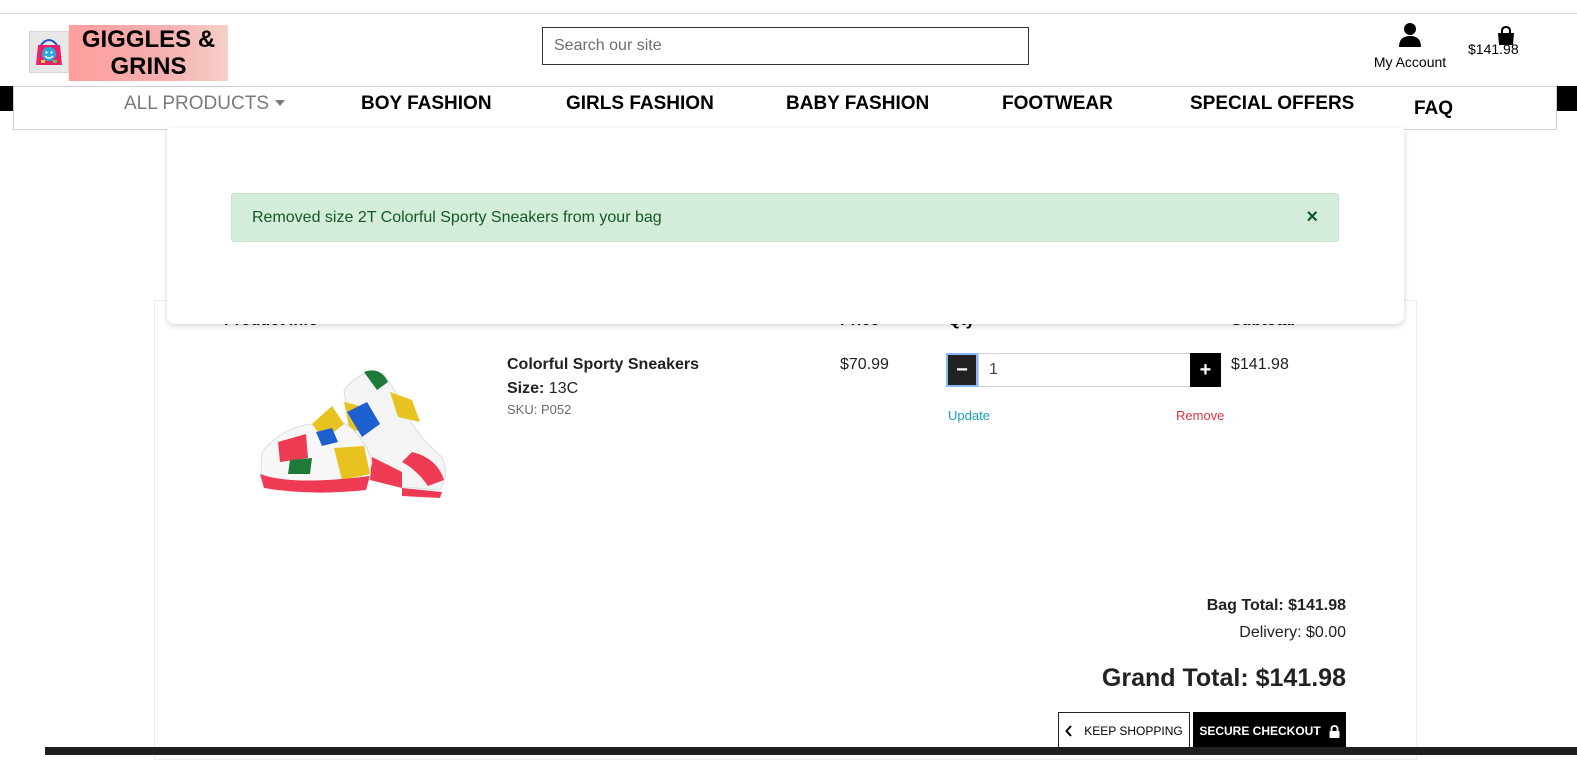 The image size is (1577, 760). What do you see at coordinates (1084, 370) in the screenshot?
I see `qty-input` at bounding box center [1084, 370].